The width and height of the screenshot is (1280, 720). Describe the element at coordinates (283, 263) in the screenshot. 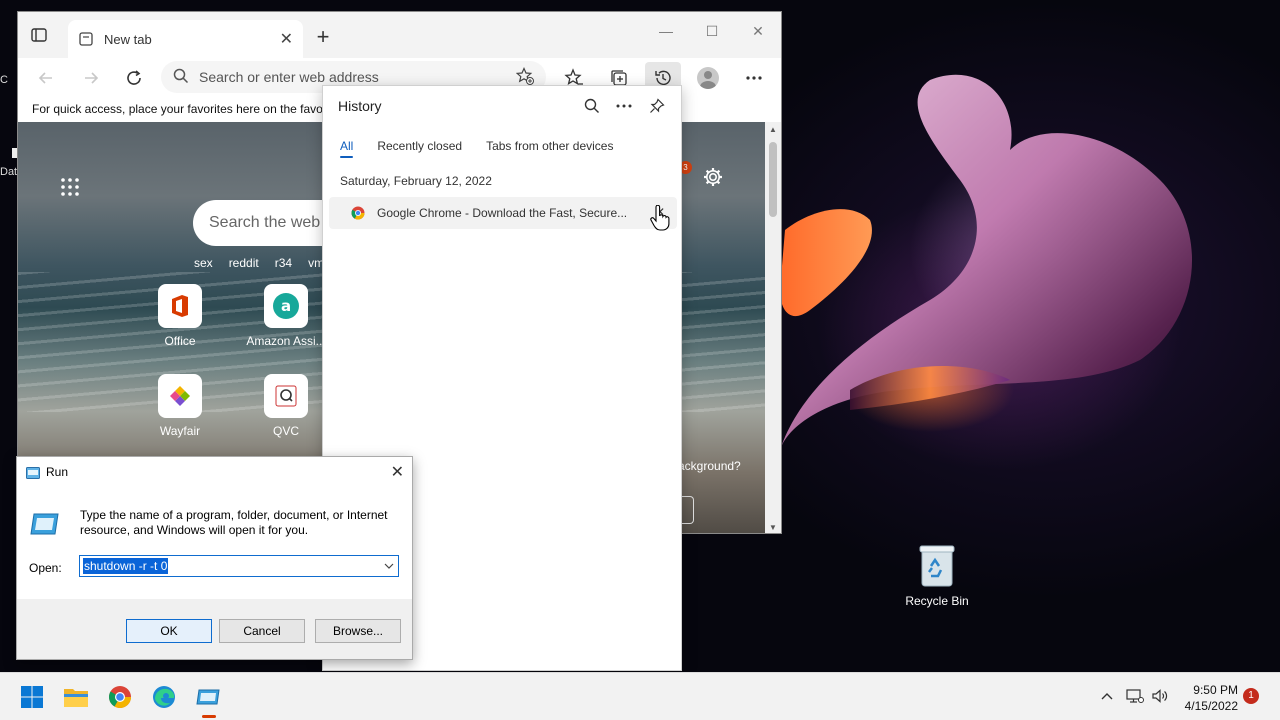

I see `quick-link: r34` at that location.